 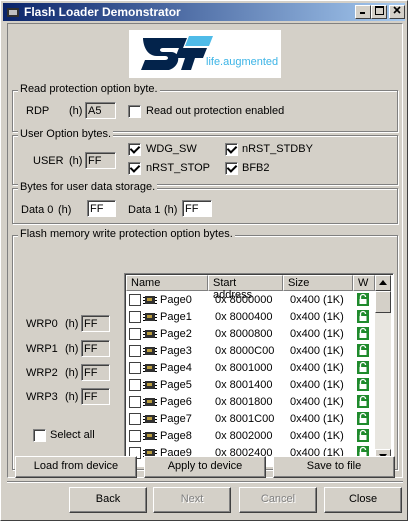 I want to click on list-scrollbar, so click(x=383, y=370).